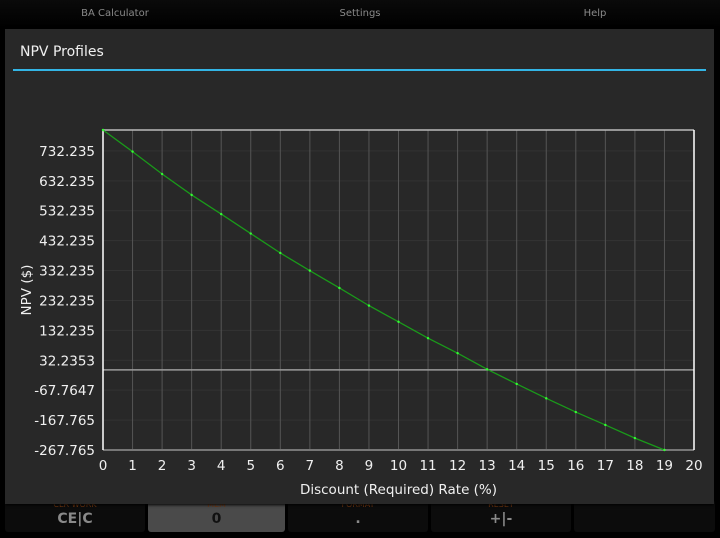 This screenshot has width=720, height=538. I want to click on y-tick-label: 632.235, so click(67, 182).